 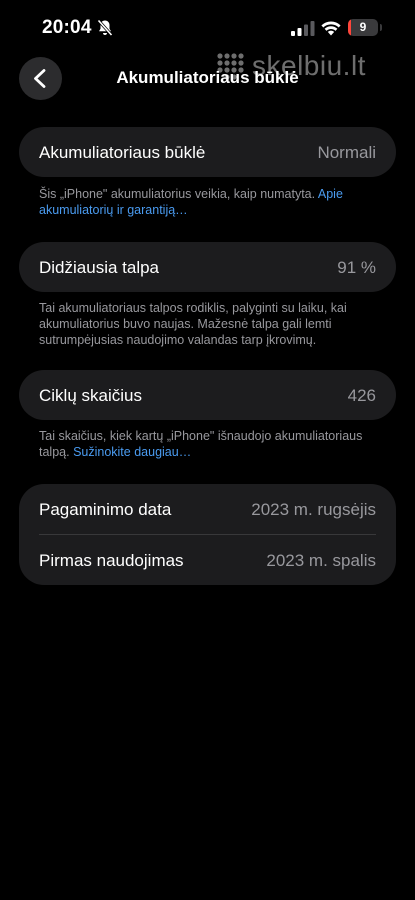 I want to click on battery-health-label: Akumuliatoriaus būklė, so click(x=122, y=152).